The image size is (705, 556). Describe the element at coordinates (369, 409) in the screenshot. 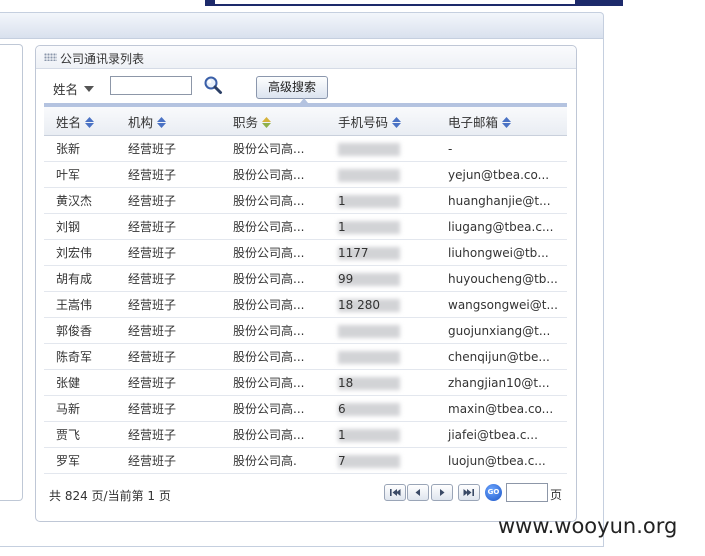

I see `redacted-phone-blur` at that location.